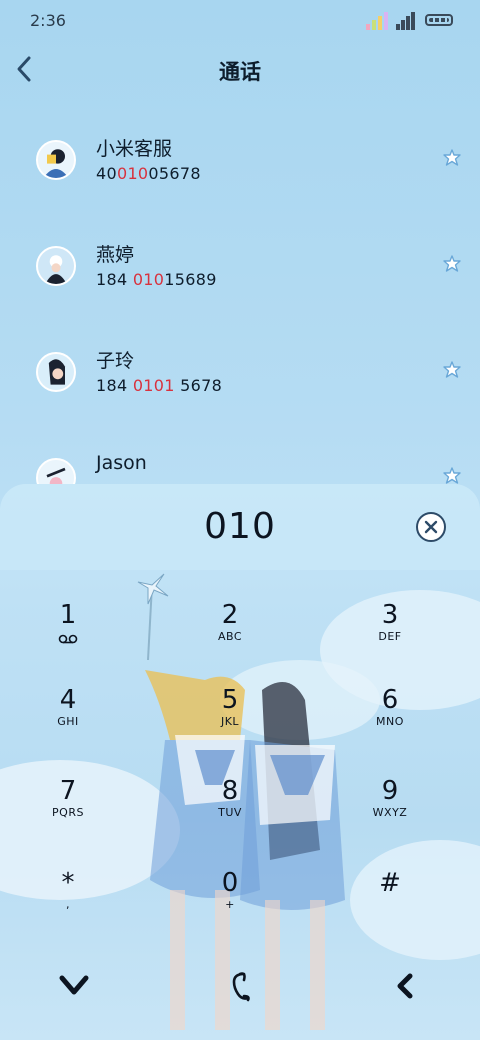 The image size is (480, 1040). I want to click on contact-name: 燕婷, so click(115, 255).